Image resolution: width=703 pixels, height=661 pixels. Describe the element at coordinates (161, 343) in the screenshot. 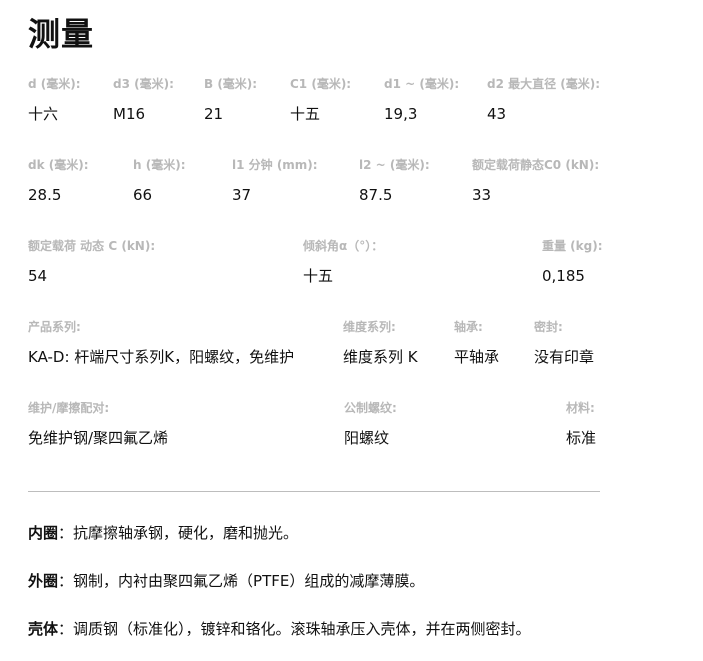

I see `spec-product-series: 产品系列: KA-D: 杆端尺寸系列K，阳螺纹，免维护` at that location.